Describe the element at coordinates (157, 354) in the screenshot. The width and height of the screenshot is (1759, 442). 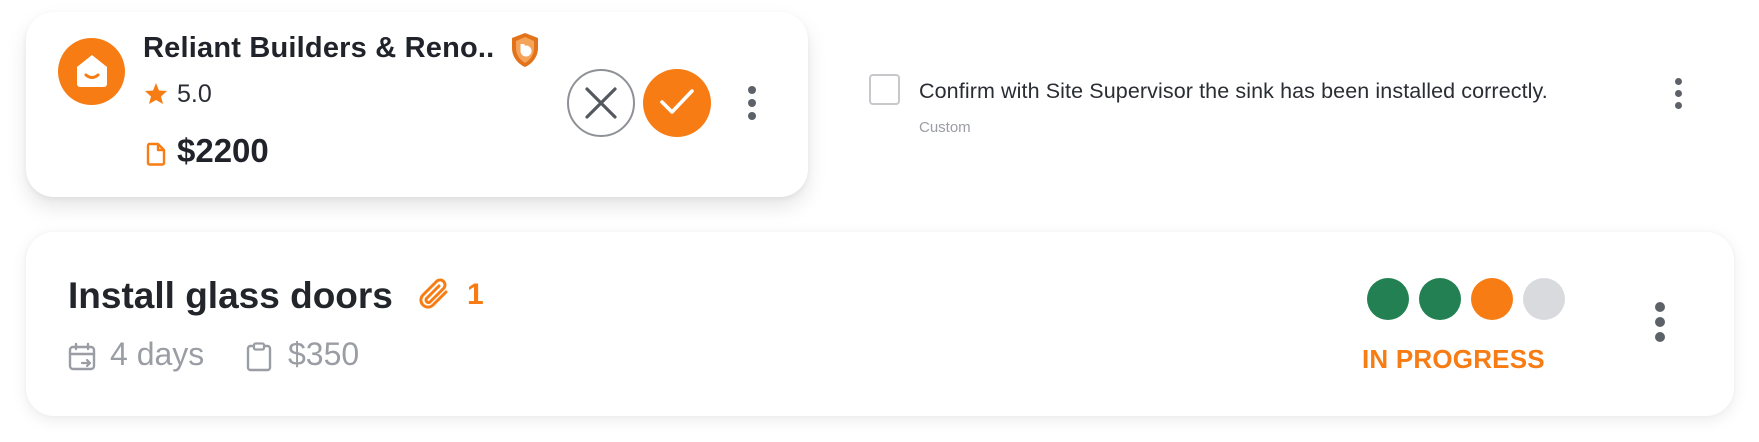
I see `task-duration: 4 days` at that location.